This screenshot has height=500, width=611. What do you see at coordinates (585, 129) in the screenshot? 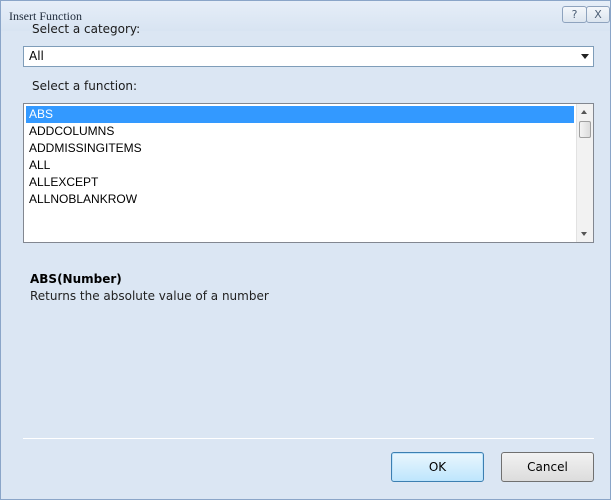
I see `scrollbar-thumb` at bounding box center [585, 129].